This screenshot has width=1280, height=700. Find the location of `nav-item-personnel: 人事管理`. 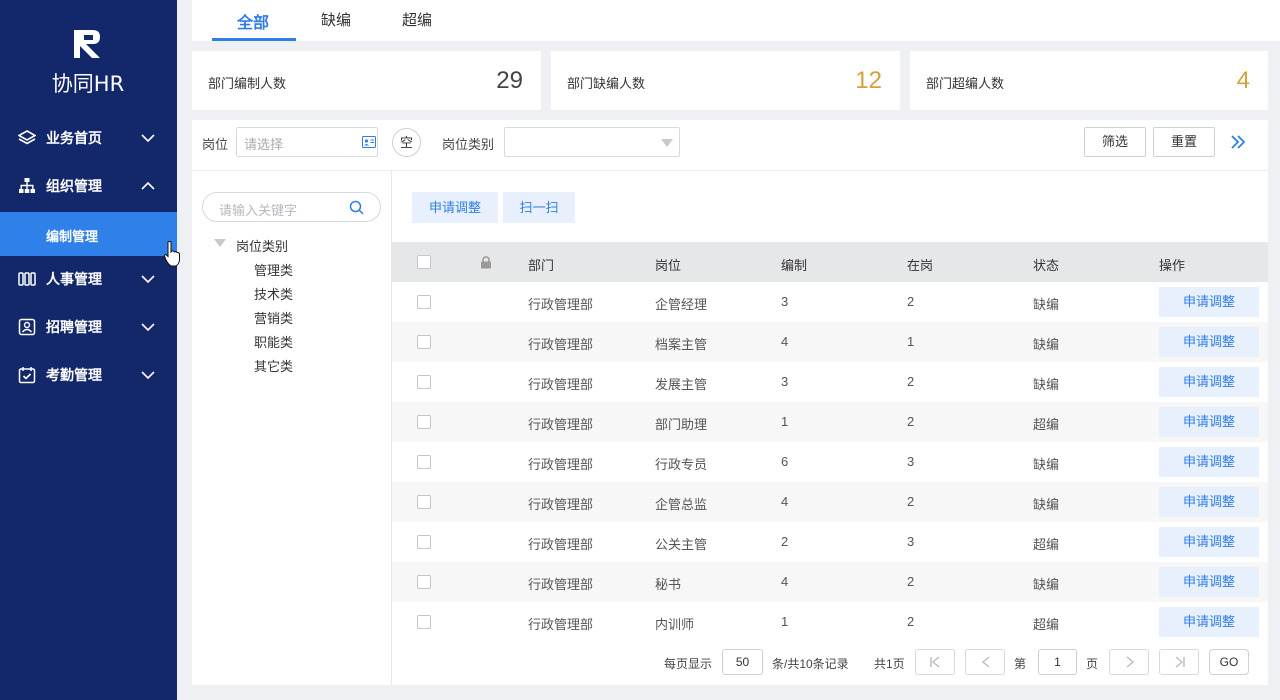

nav-item-personnel: 人事管理 is located at coordinates (88, 279).